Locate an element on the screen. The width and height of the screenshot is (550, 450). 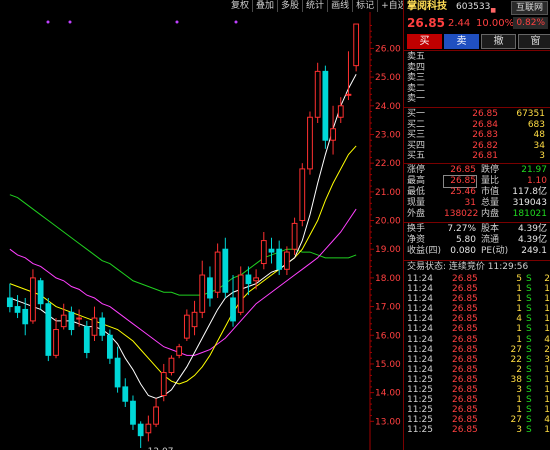
tick-row: 11:24 26.85 1 S 4 is located at coordinates (477, 340).